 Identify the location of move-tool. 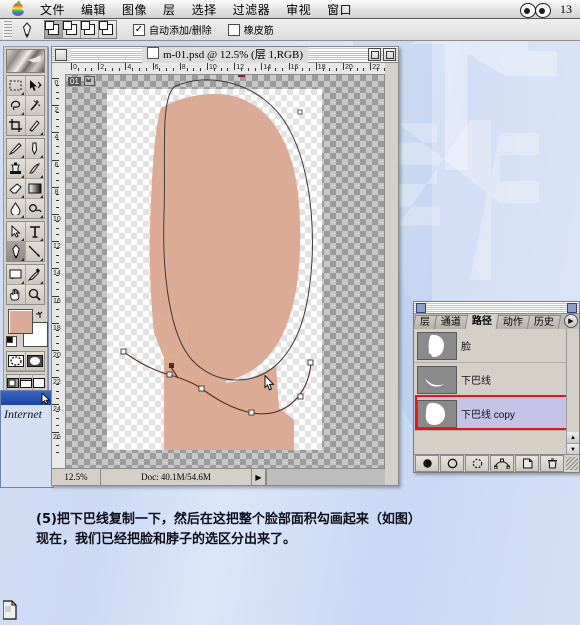
(34, 86).